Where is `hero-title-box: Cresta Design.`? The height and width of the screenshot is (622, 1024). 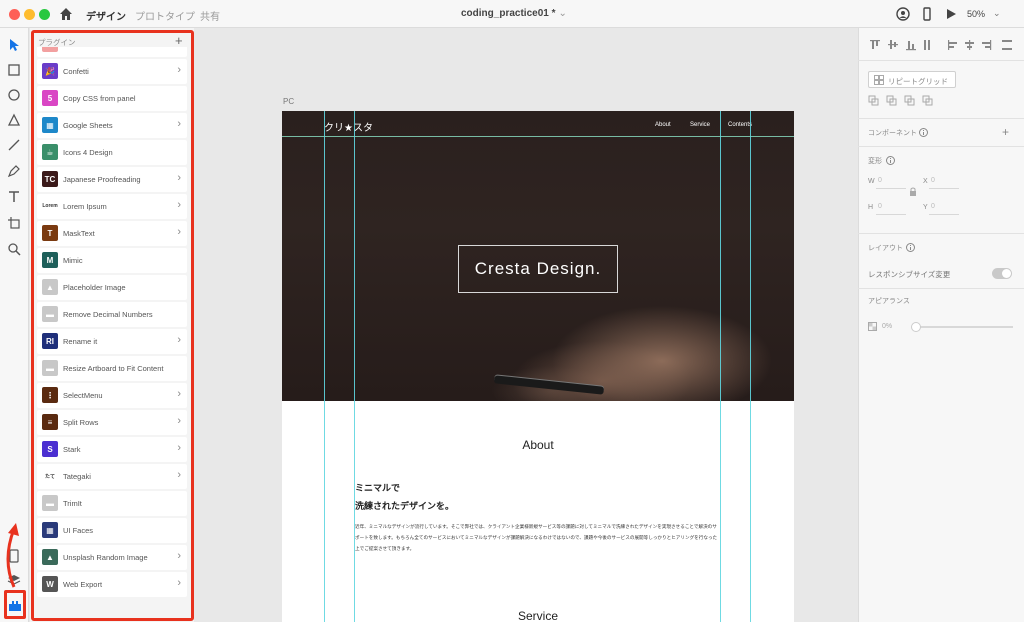
hero-title-box: Cresta Design. is located at coordinates (538, 269).